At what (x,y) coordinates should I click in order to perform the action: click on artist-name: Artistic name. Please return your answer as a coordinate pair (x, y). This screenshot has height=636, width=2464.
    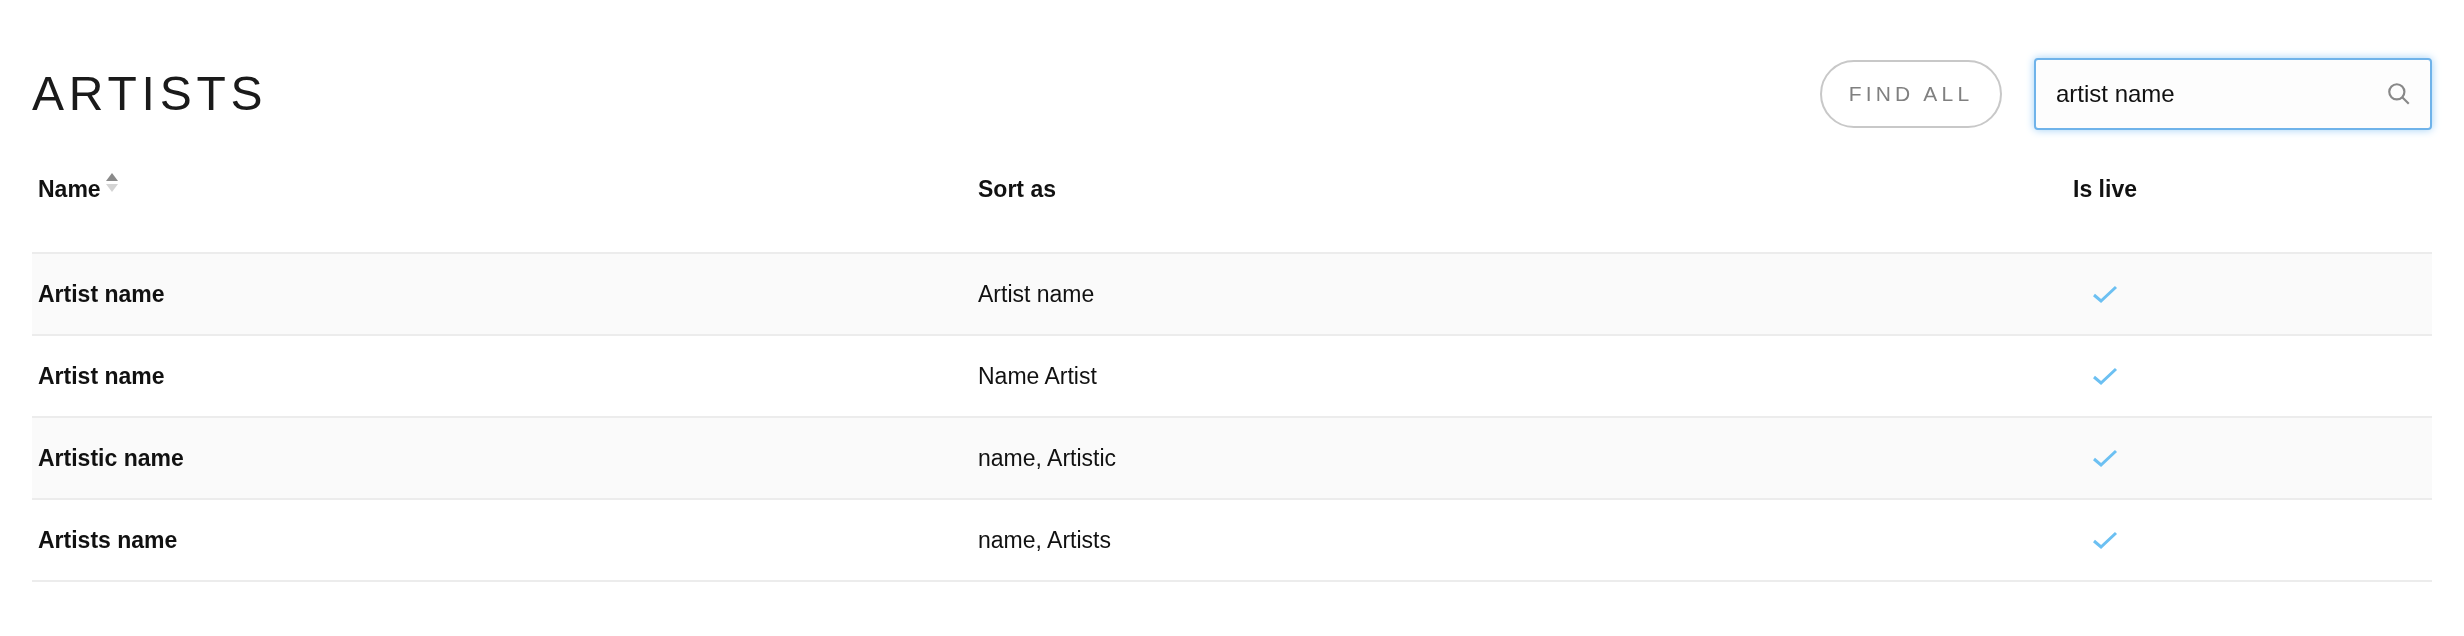
    Looking at the image, I should click on (111, 457).